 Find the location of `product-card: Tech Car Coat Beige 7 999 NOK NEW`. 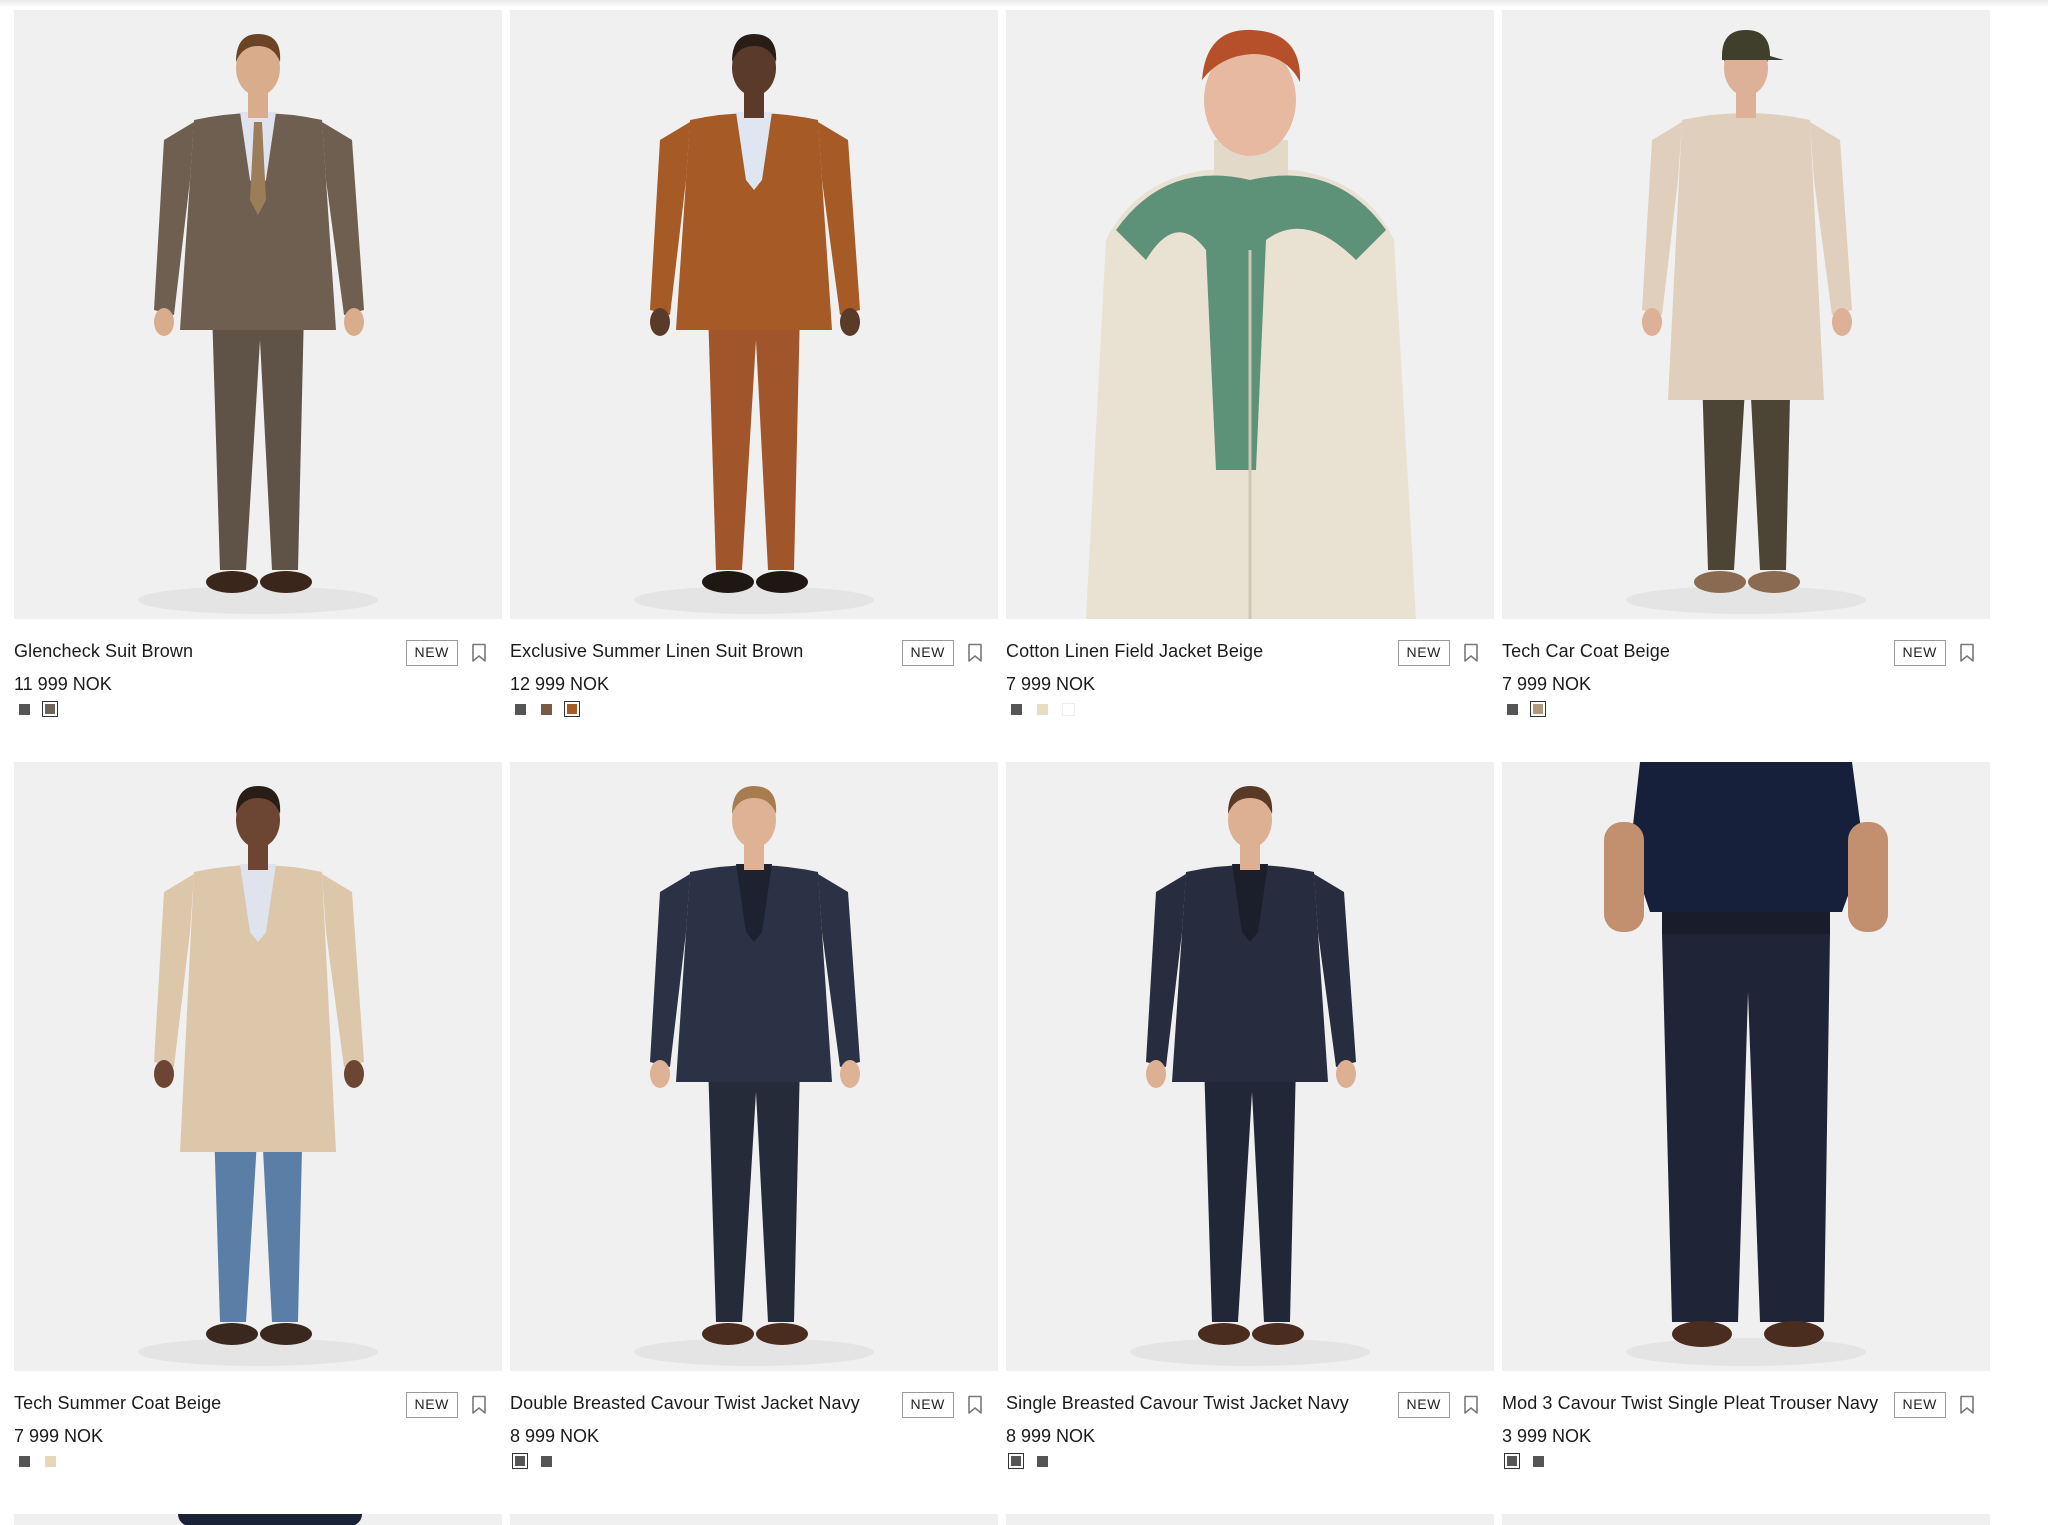

product-card: Tech Car Coat Beige 7 999 NOK NEW is located at coordinates (1746, 386).